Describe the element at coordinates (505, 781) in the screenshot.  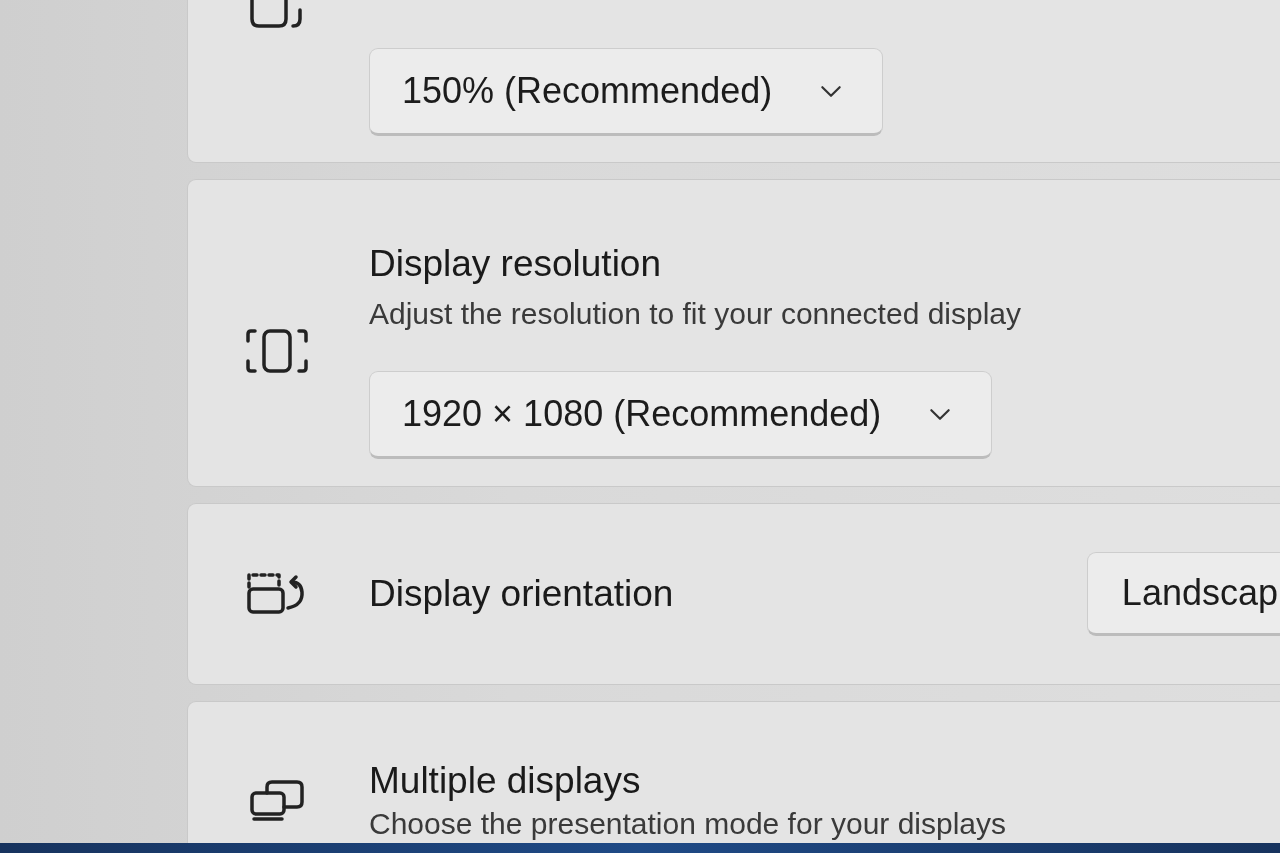
I see `setting-title: Multiple displays` at that location.